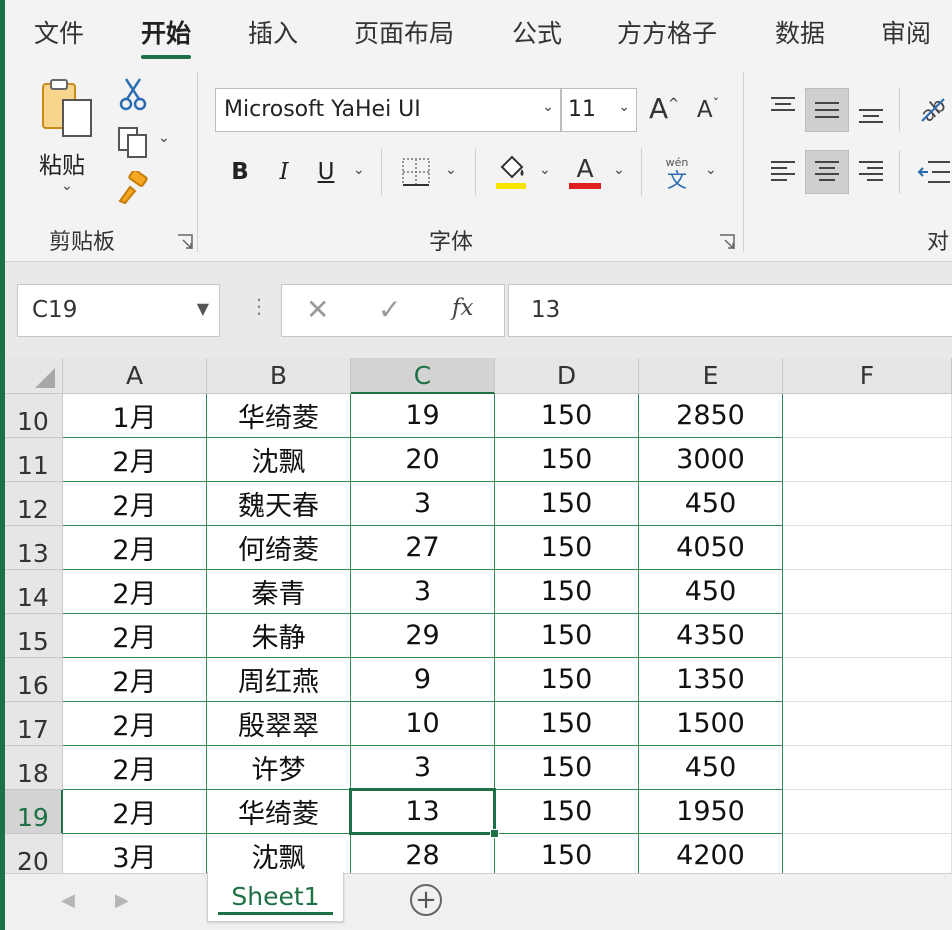  What do you see at coordinates (423, 636) in the screenshot?
I see `cell-c15: 29` at bounding box center [423, 636].